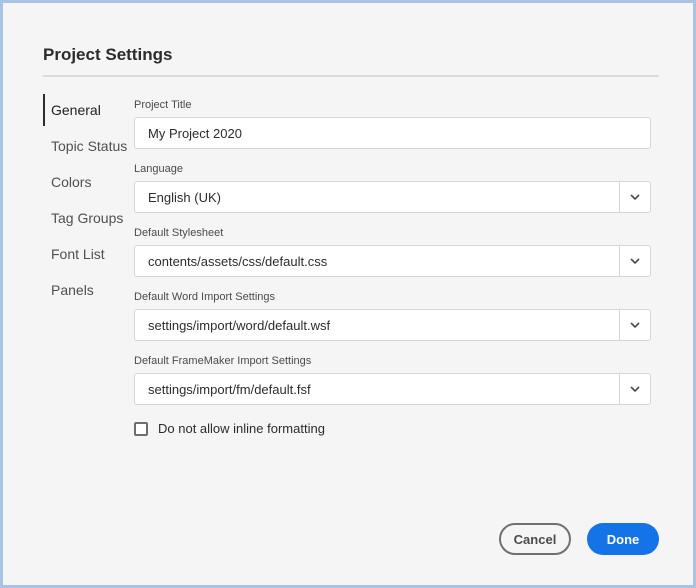 The height and width of the screenshot is (588, 696). Describe the element at coordinates (239, 325) in the screenshot. I see `word-import-value: settings/import/word/default.wsf` at that location.